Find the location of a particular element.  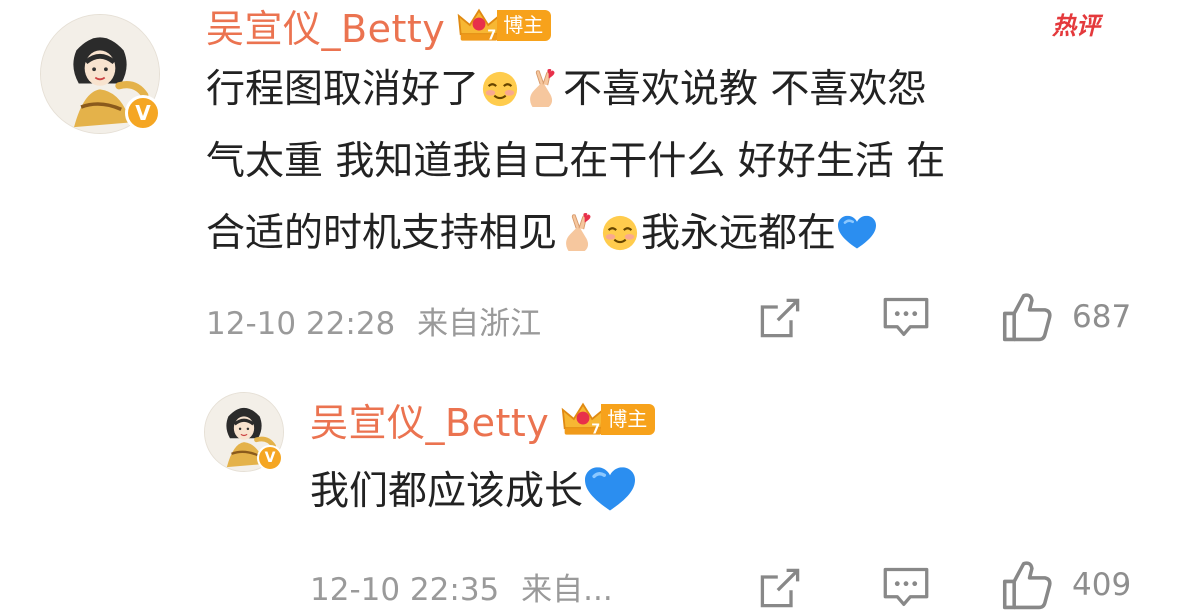

comment-text: 合适的时机支持相见 is located at coordinates (382, 233).